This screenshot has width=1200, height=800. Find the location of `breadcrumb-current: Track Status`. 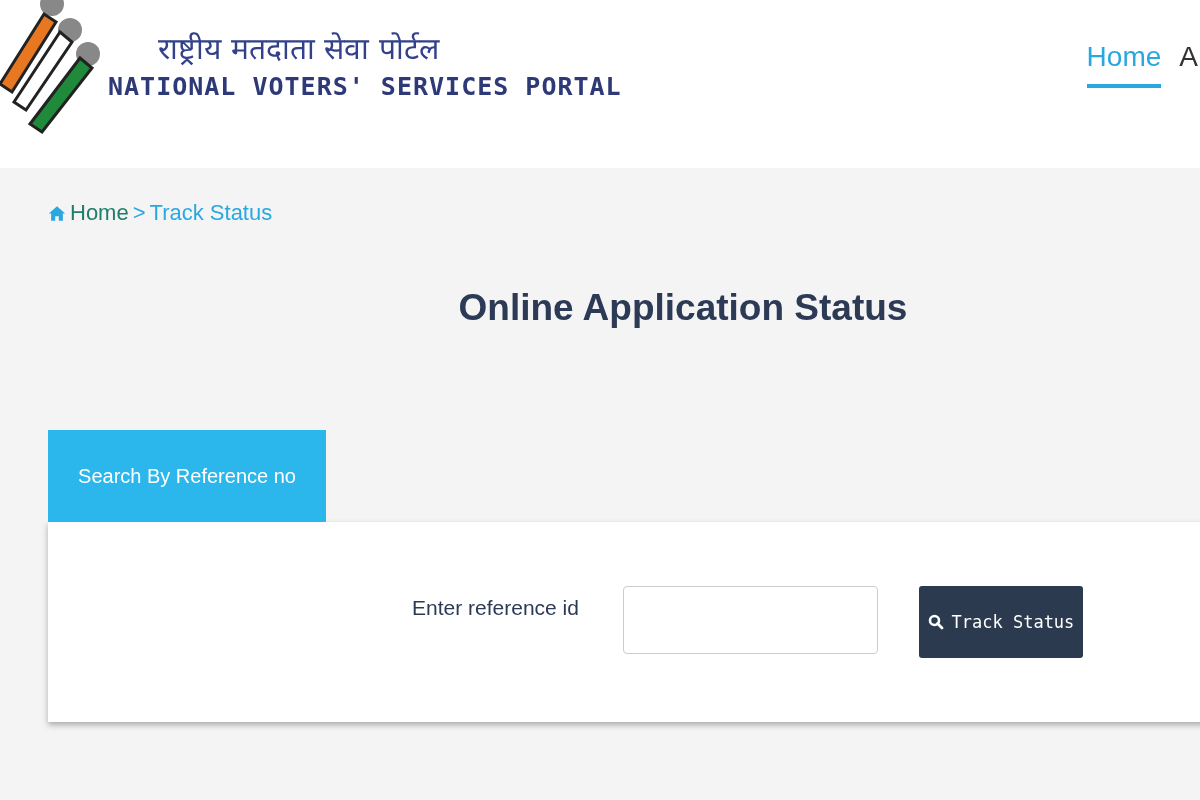

breadcrumb-current: Track Status is located at coordinates (211, 213).